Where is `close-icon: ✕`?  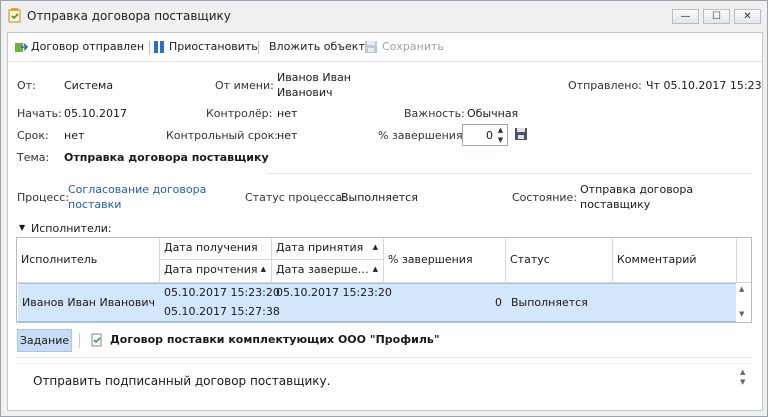 close-icon: ✕ is located at coordinates (747, 16).